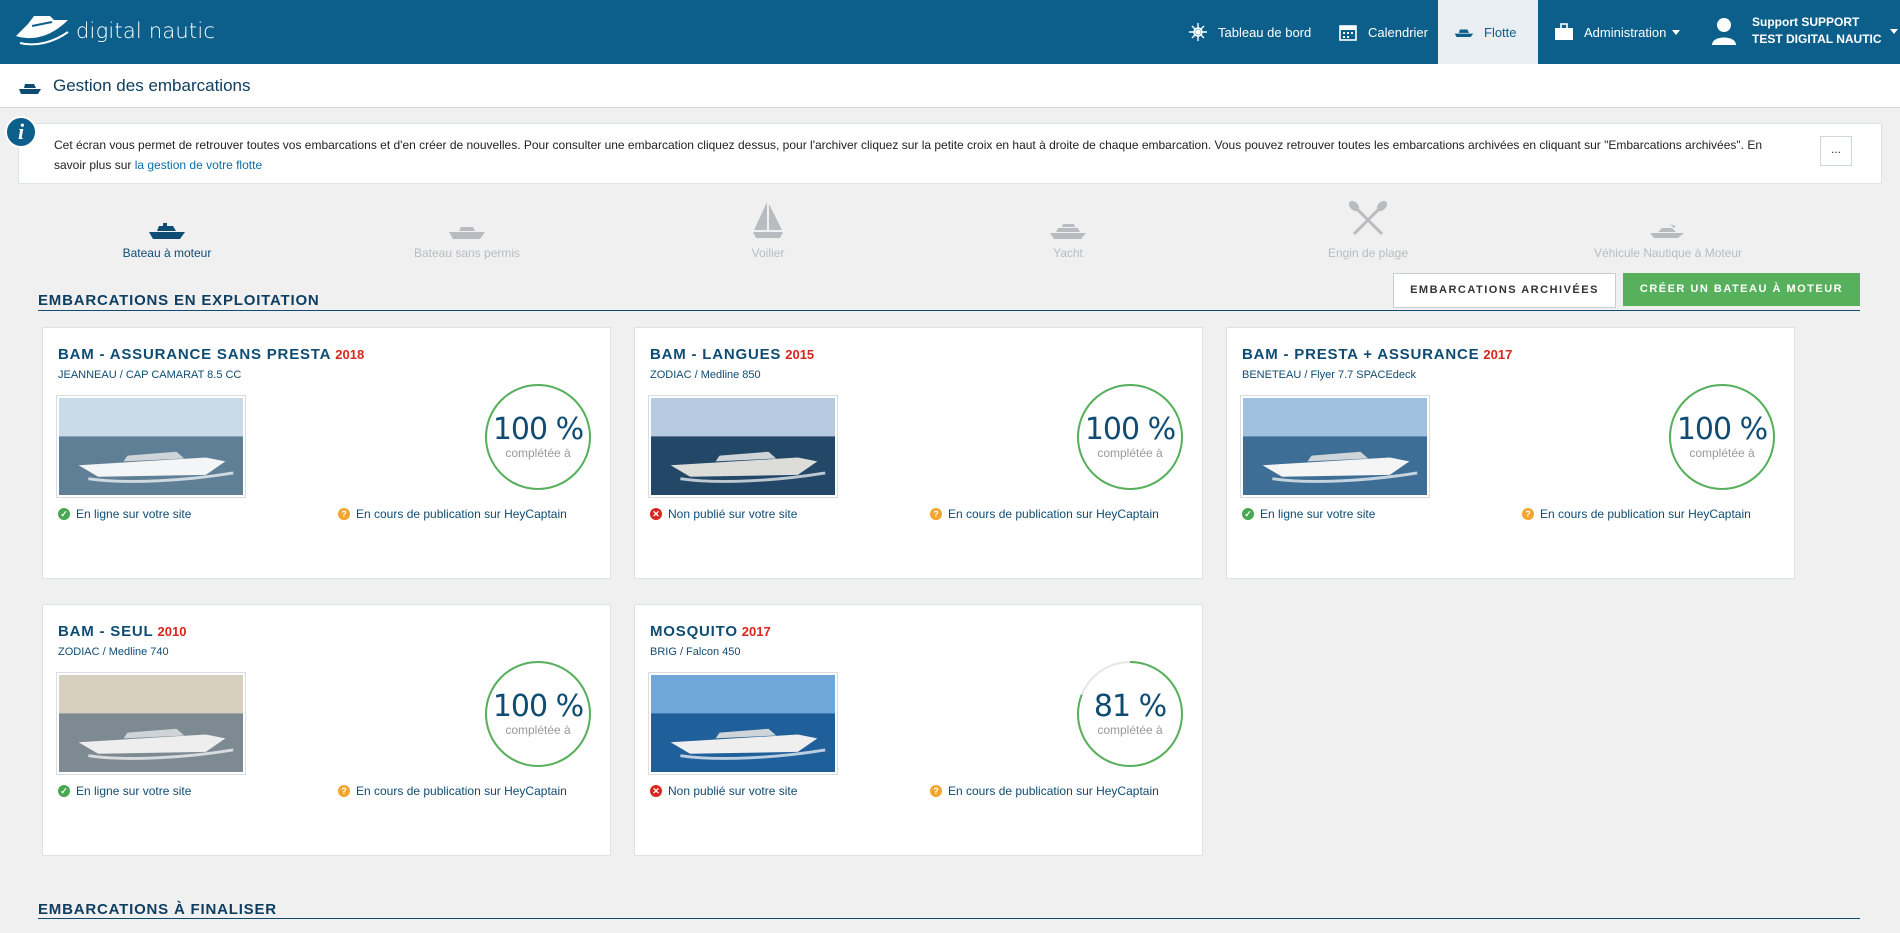 This screenshot has width=1900, height=933. I want to click on tab-bateau-moteur: Bateau à moteur, so click(167, 226).